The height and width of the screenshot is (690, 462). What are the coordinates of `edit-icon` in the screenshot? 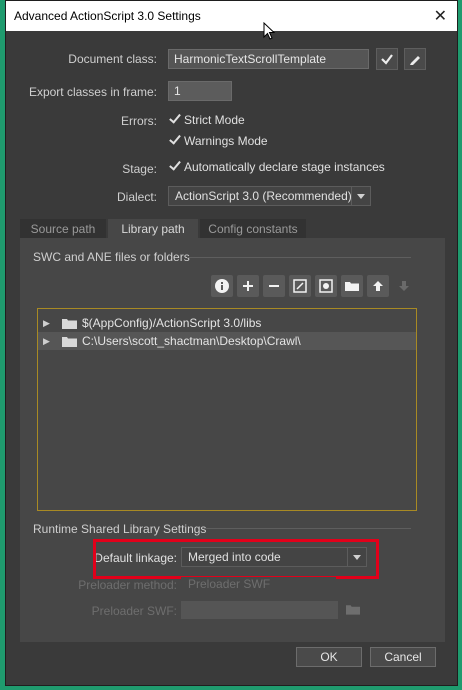 It's located at (300, 286).